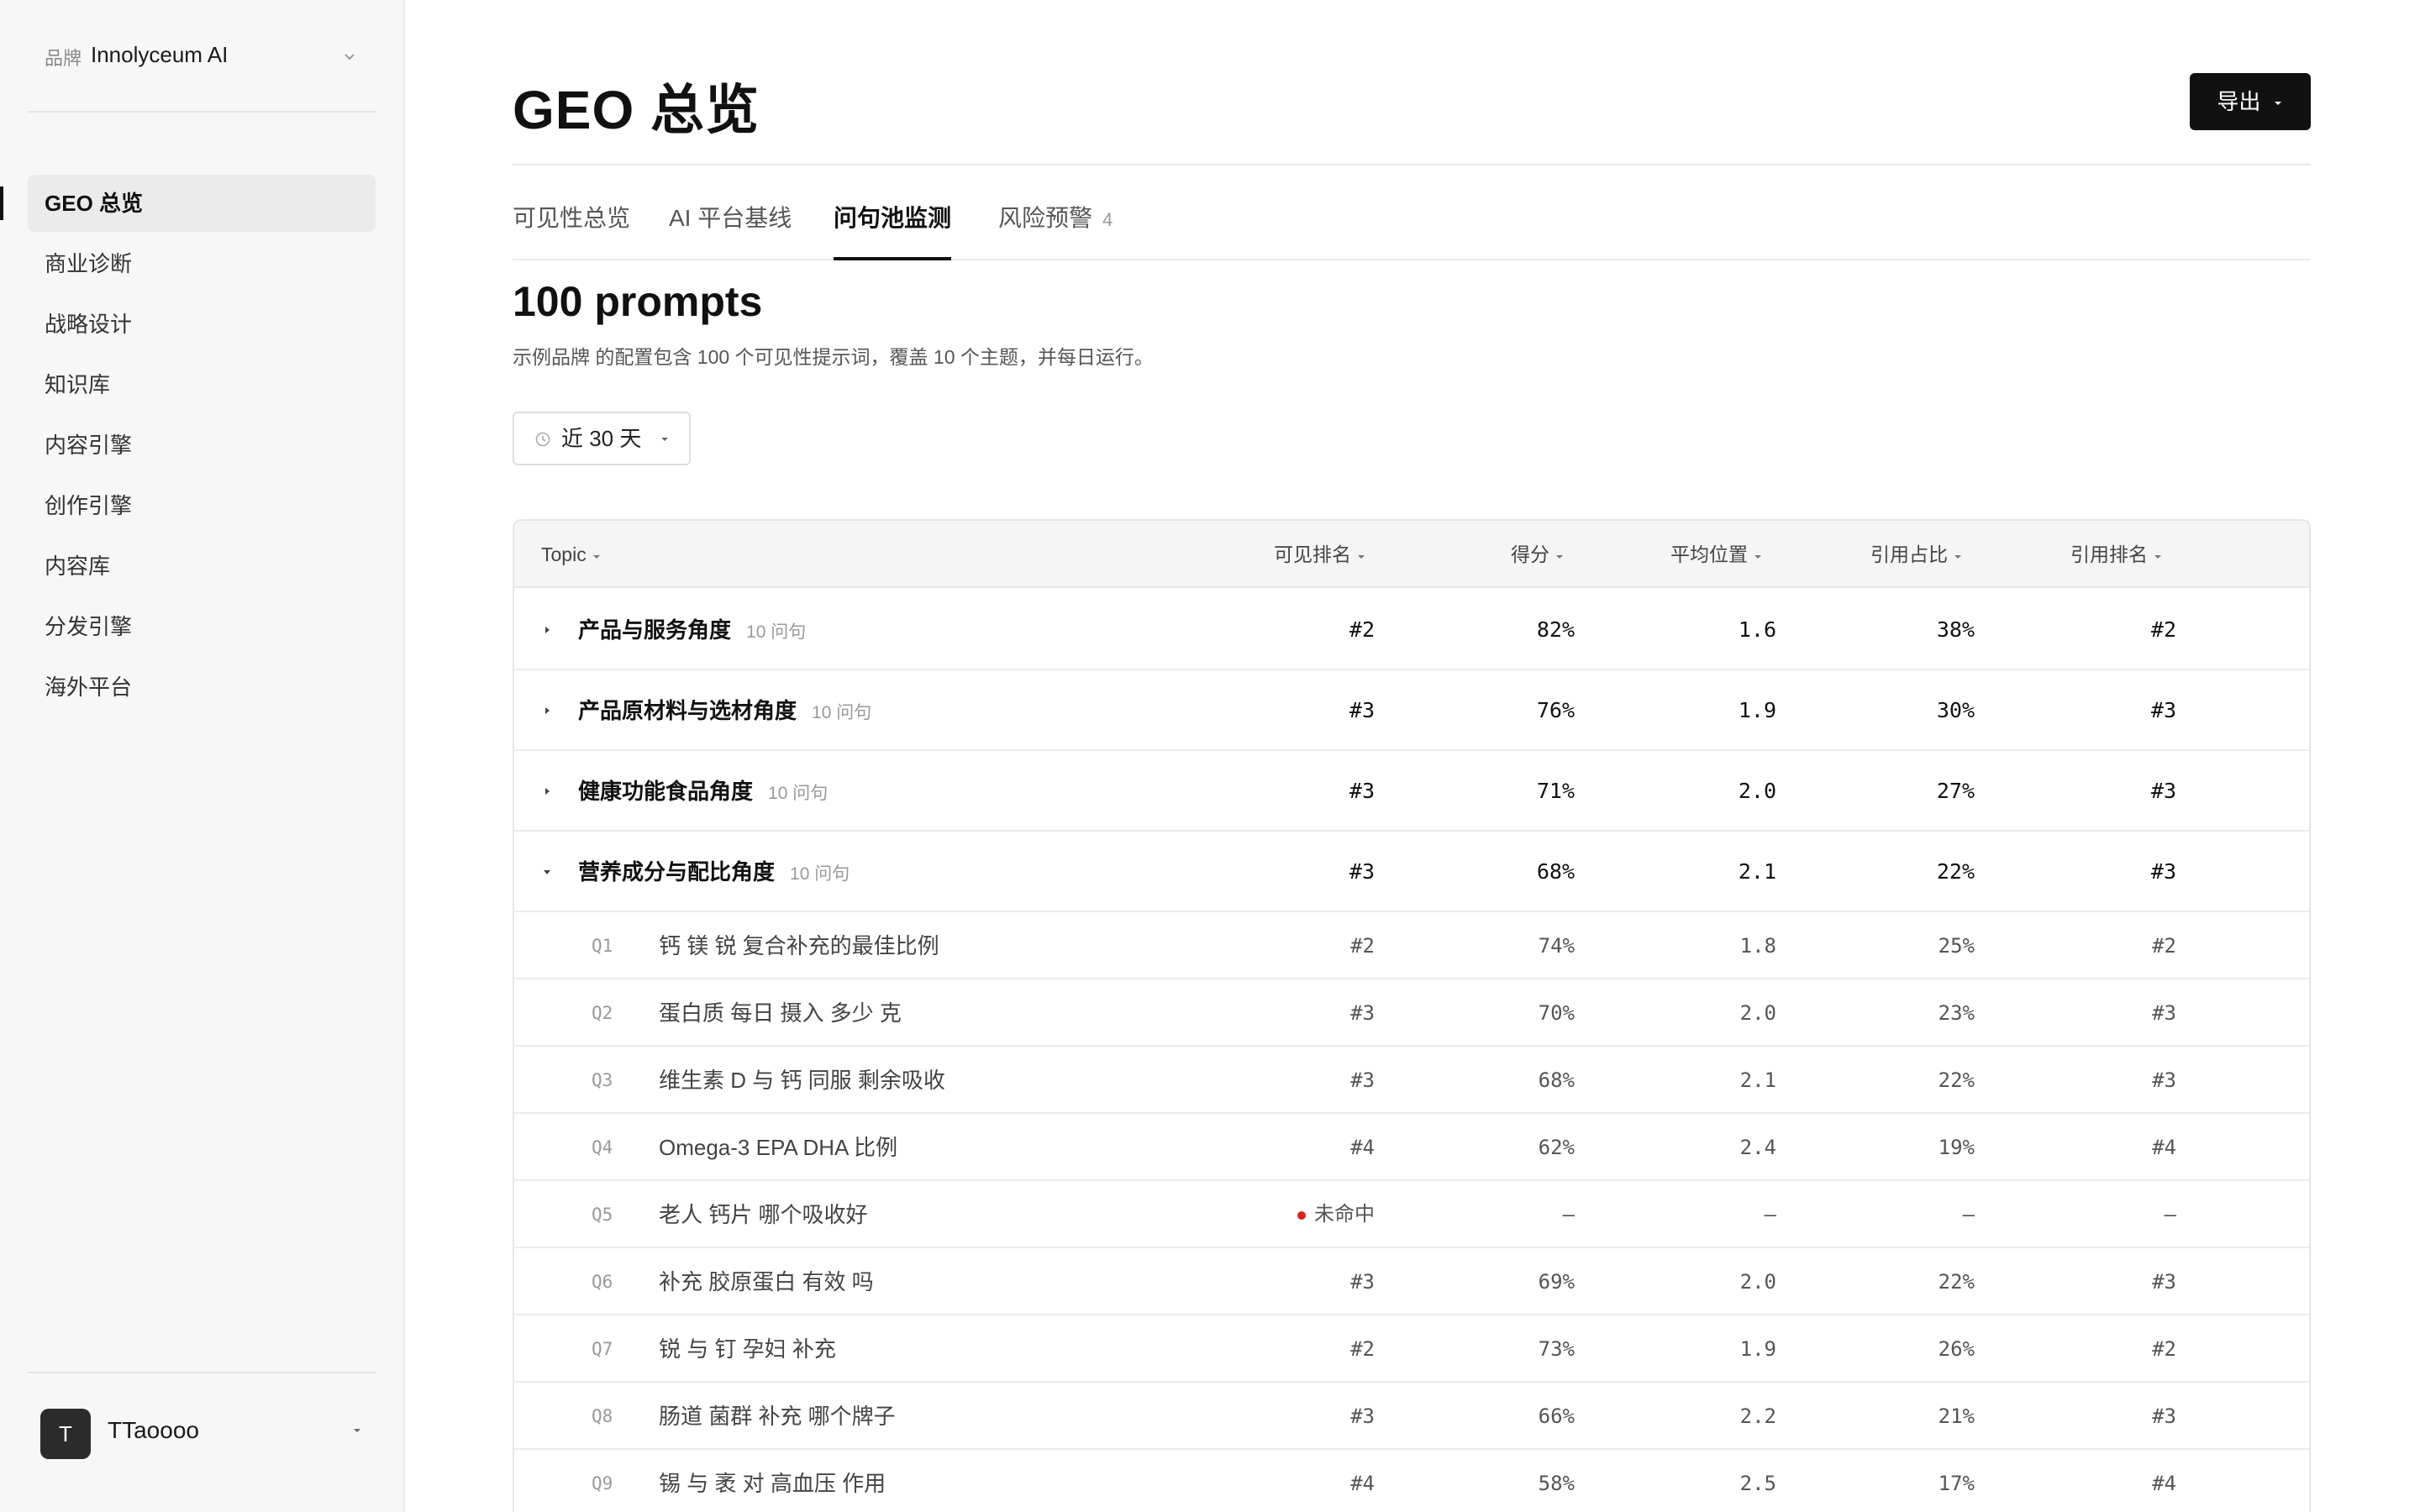 This screenshot has height=1512, width=2420. I want to click on chevron-down-icon, so click(350, 57).